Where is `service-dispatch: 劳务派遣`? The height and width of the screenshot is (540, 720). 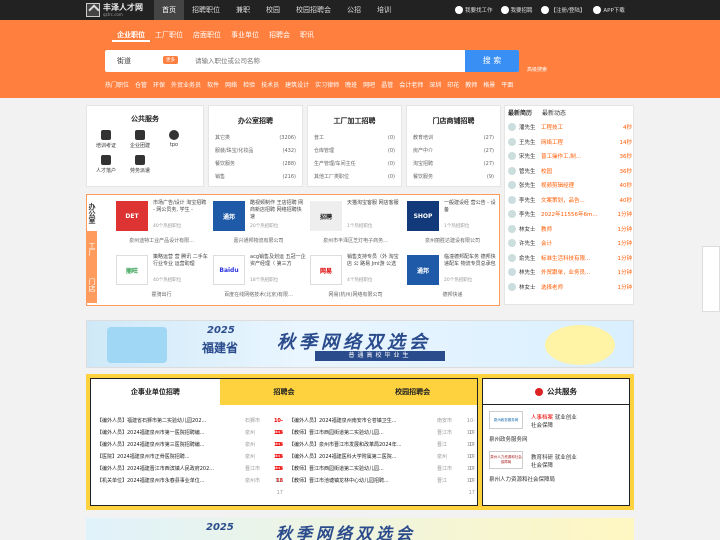
service-dispatch: 劳务派遣 is located at coordinates (140, 164).